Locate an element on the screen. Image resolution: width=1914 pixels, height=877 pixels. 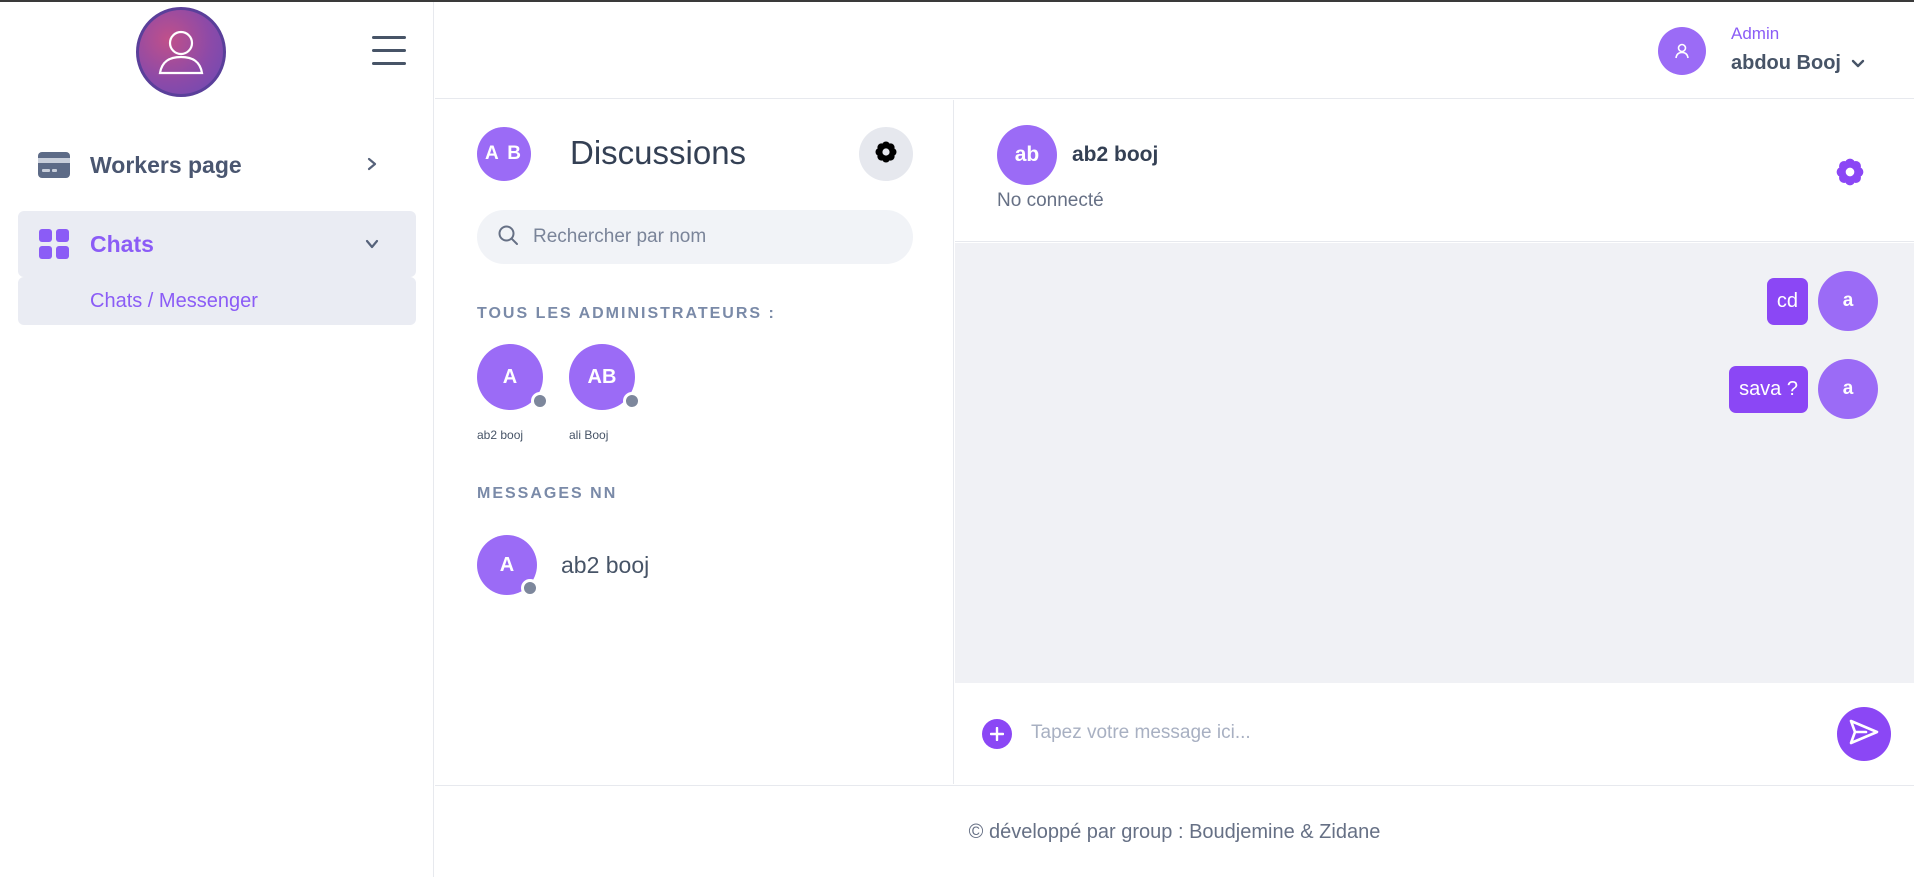
chevron-right-icon is located at coordinates (372, 165).